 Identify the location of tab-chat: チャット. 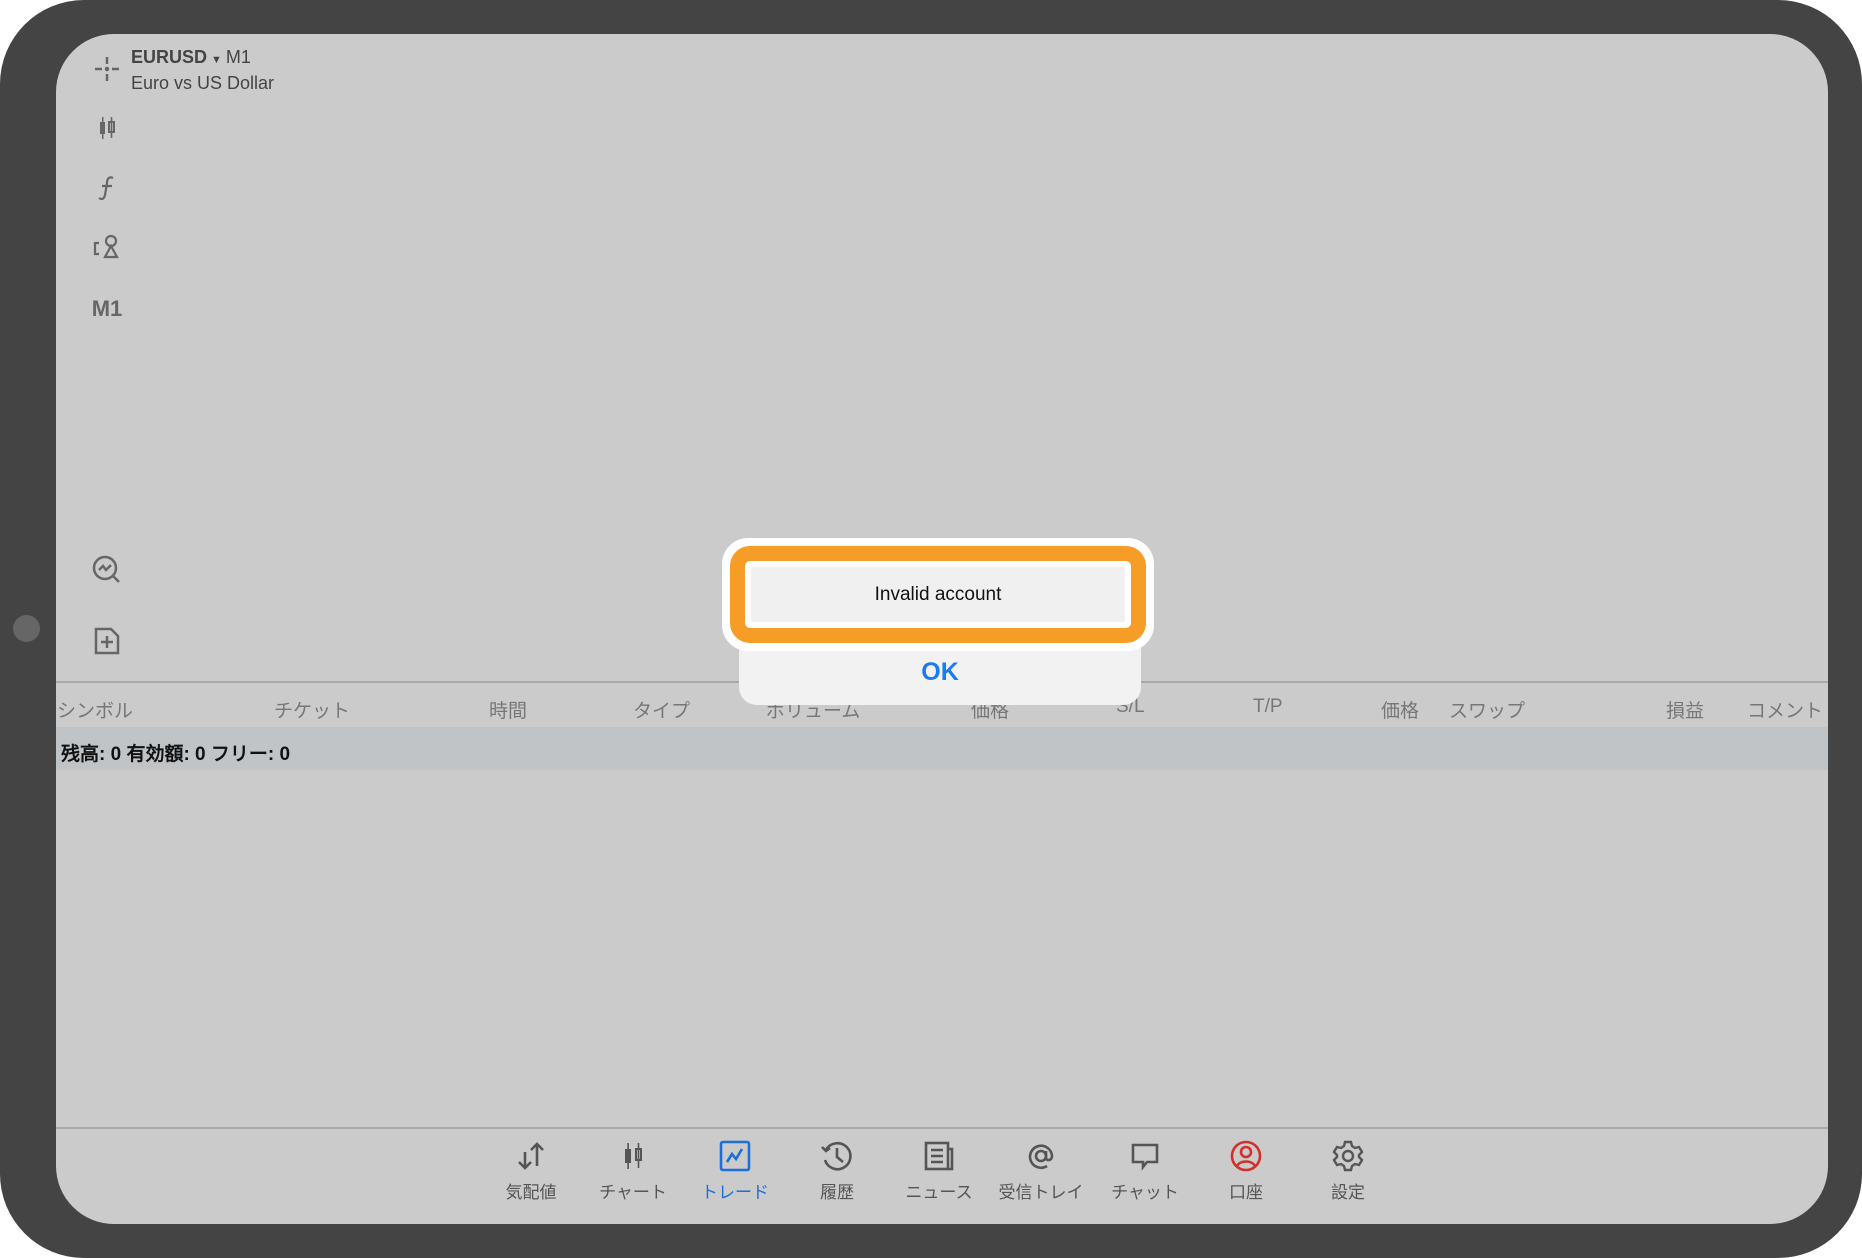
(1145, 1170).